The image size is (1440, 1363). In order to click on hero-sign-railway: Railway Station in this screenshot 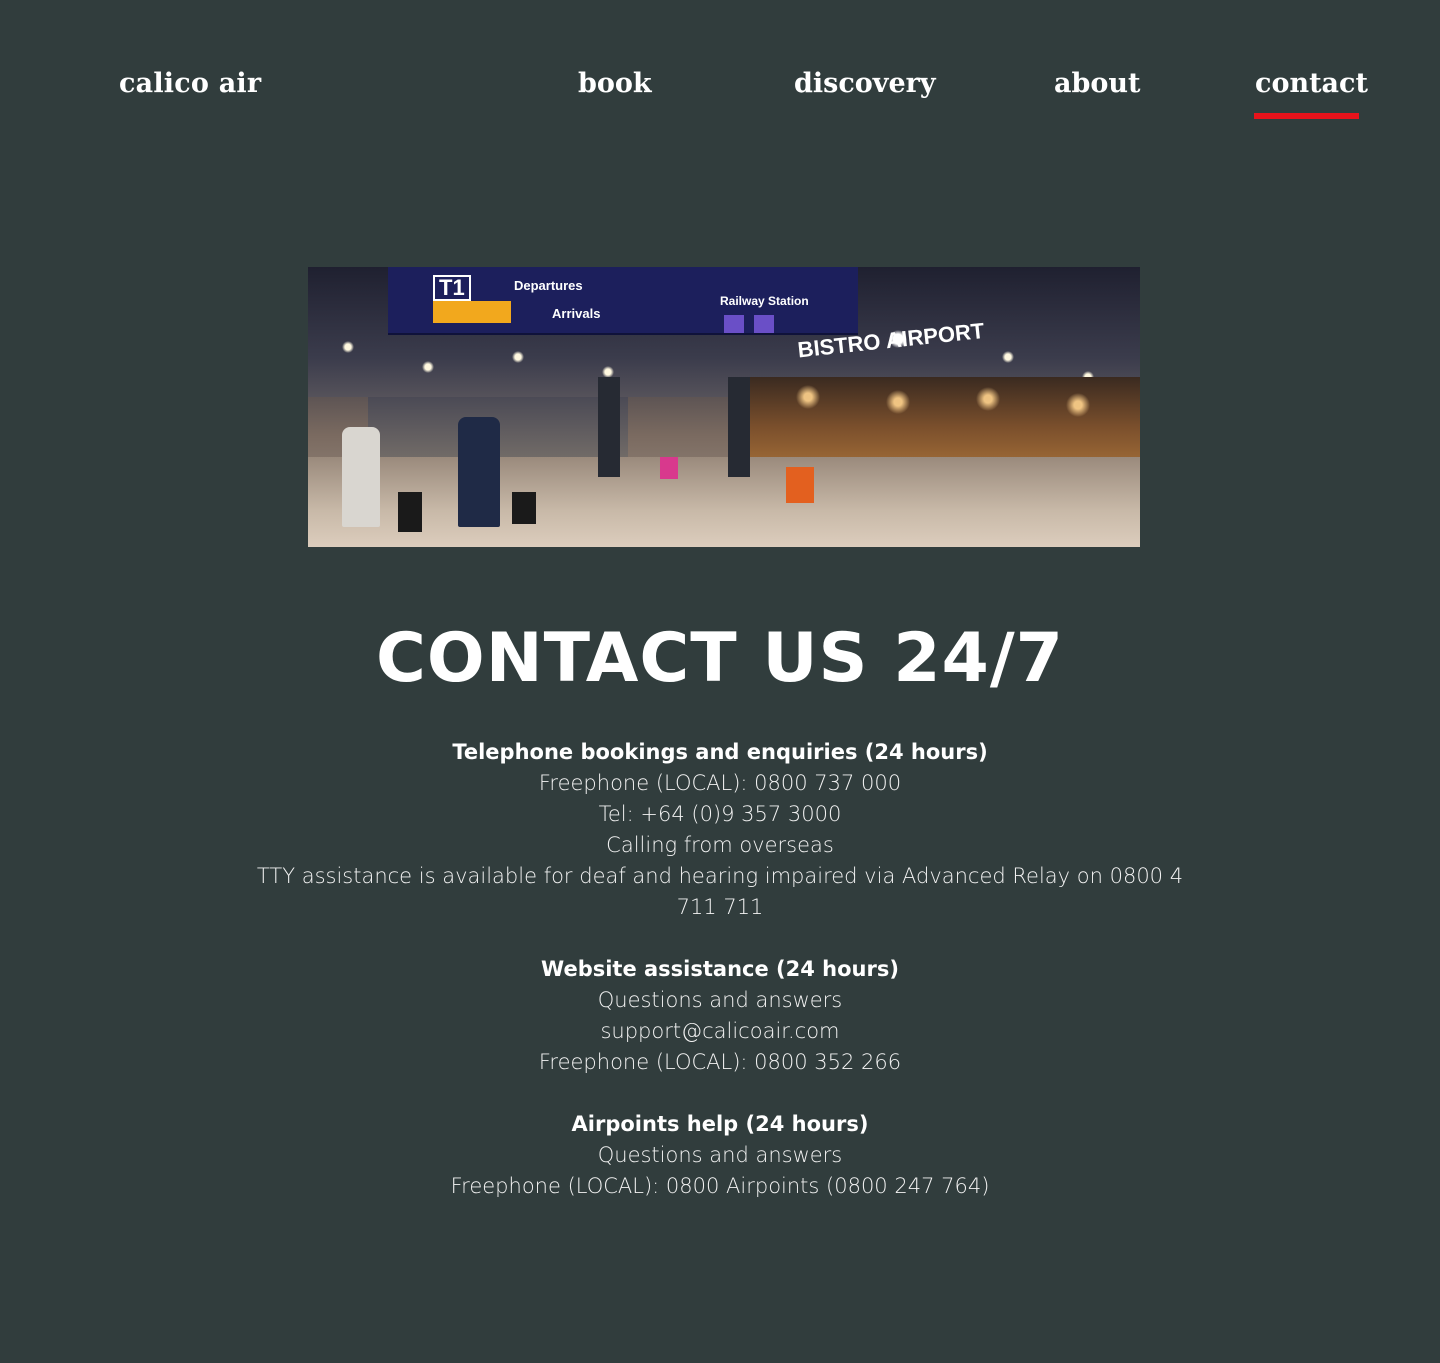, I will do `click(764, 301)`.